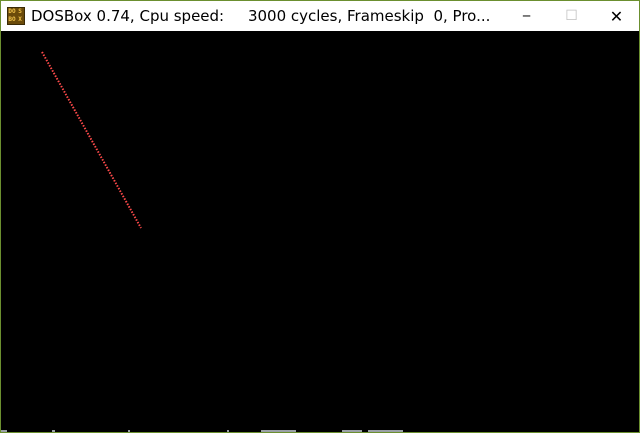 This screenshot has height=433, width=640. I want to click on icon-letter-1: DO, so click(12, 11).